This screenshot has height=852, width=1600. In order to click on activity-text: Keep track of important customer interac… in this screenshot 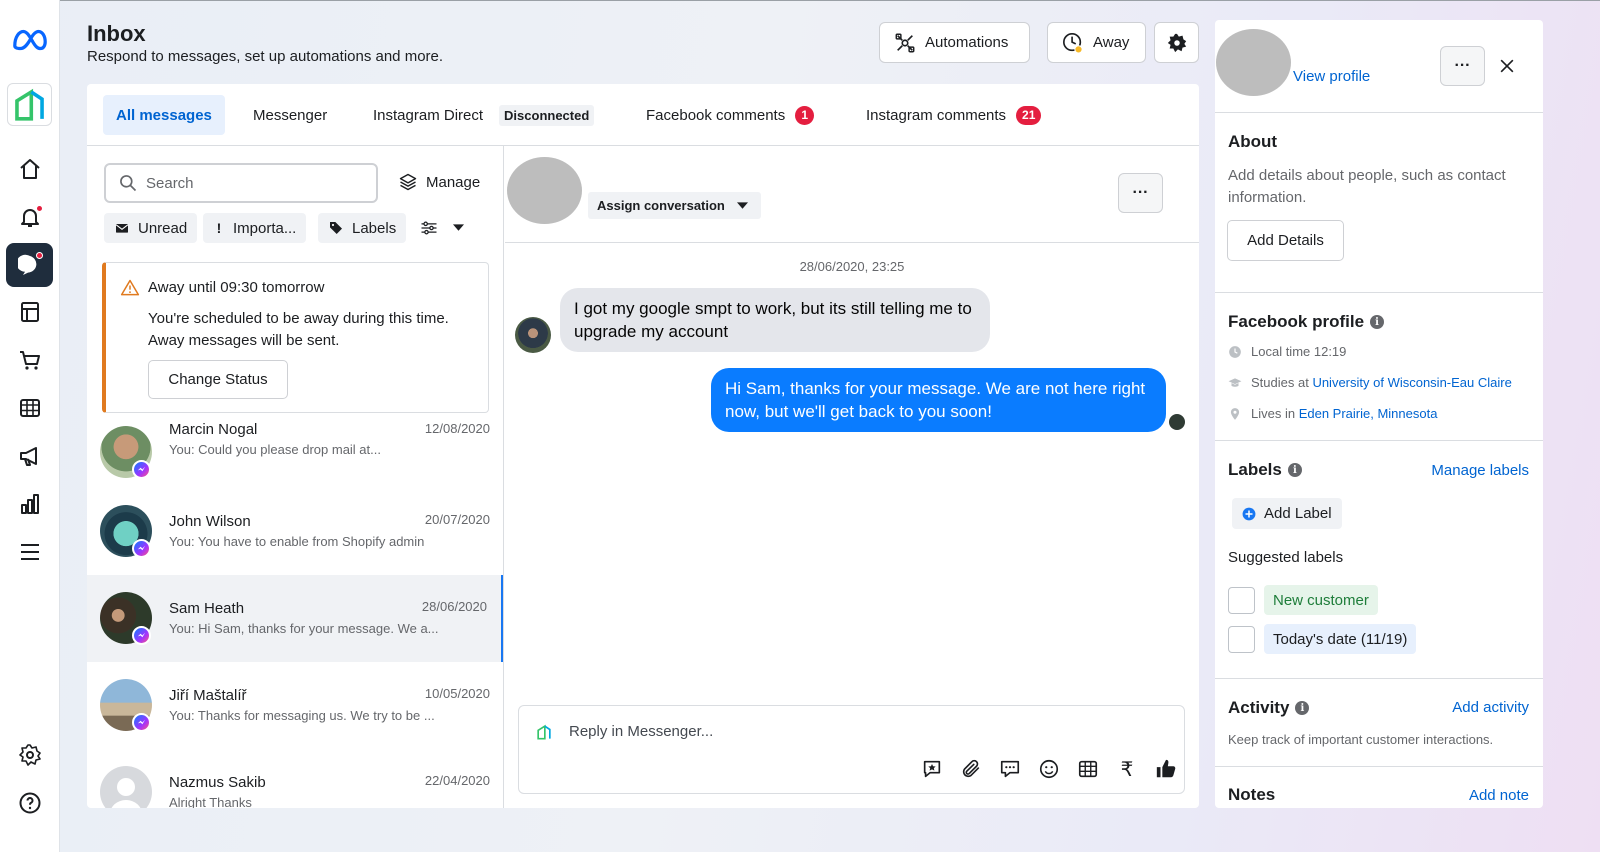, I will do `click(1361, 739)`.